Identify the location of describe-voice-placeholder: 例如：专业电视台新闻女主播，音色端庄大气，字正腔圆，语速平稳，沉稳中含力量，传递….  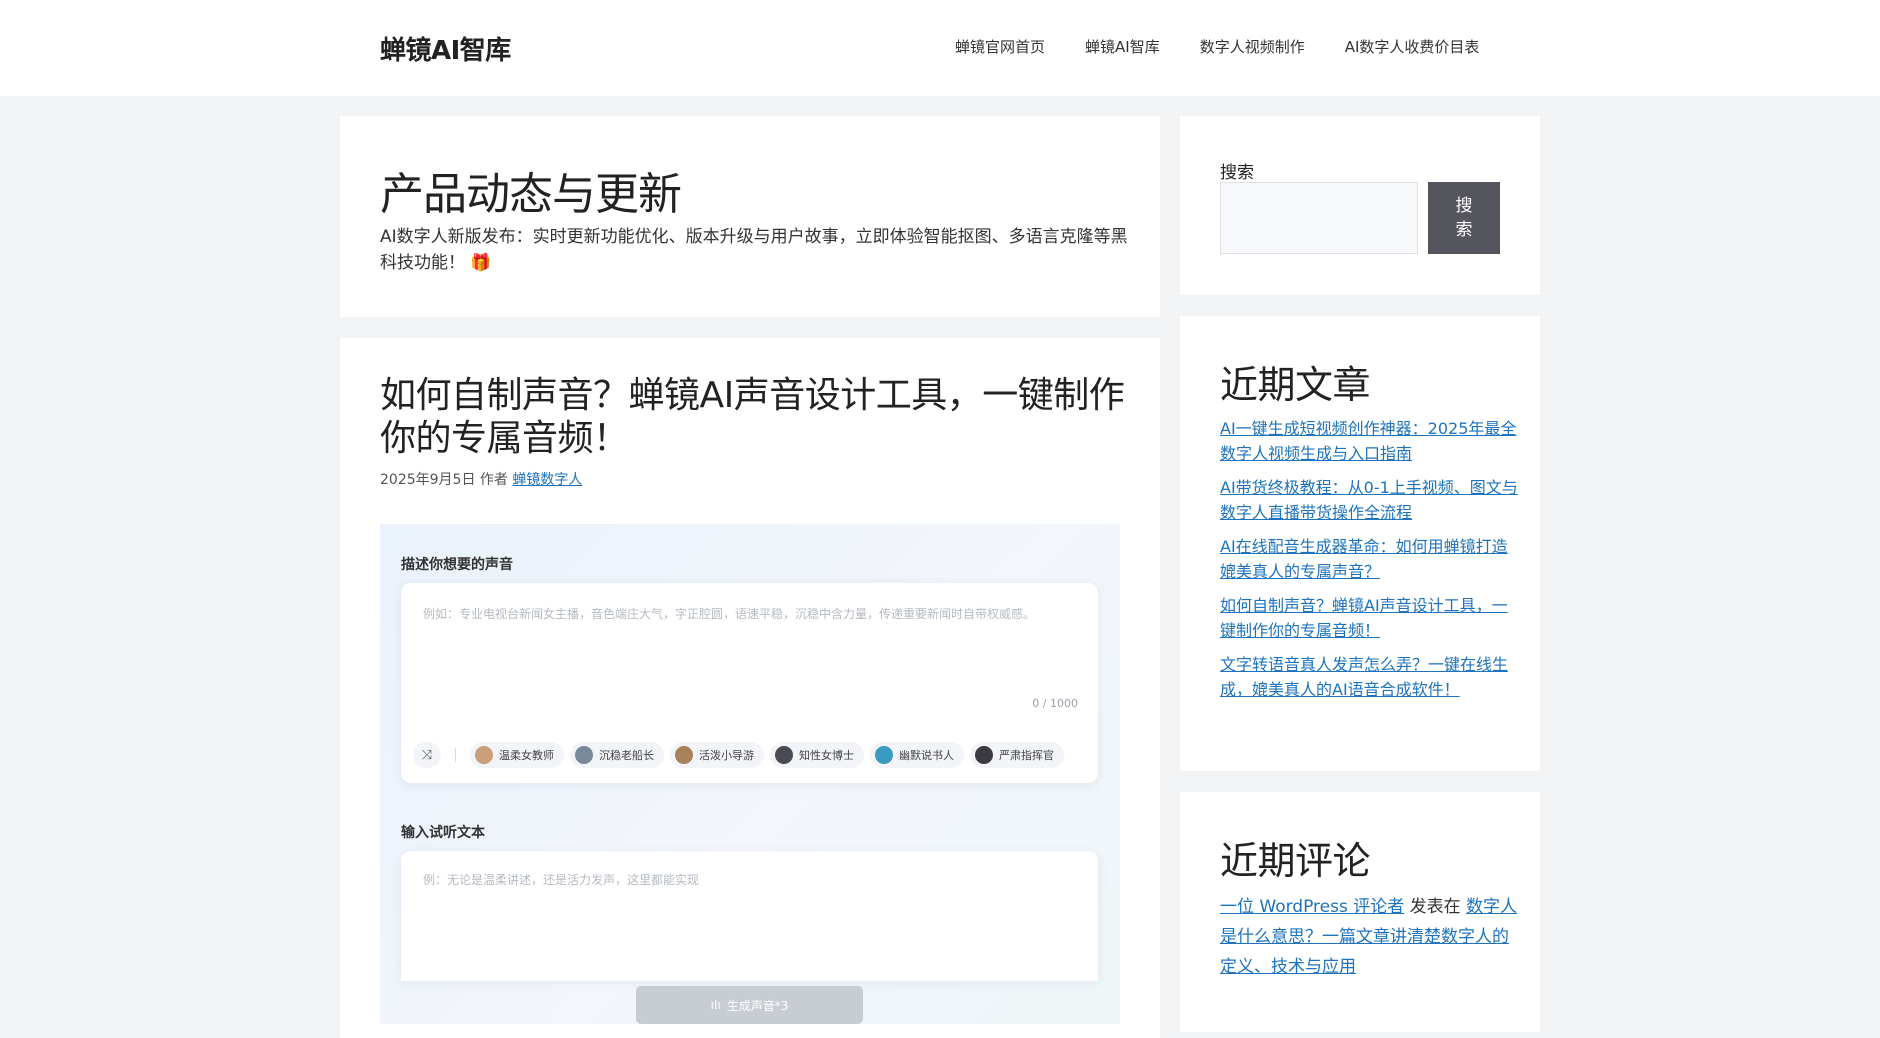
(729, 614).